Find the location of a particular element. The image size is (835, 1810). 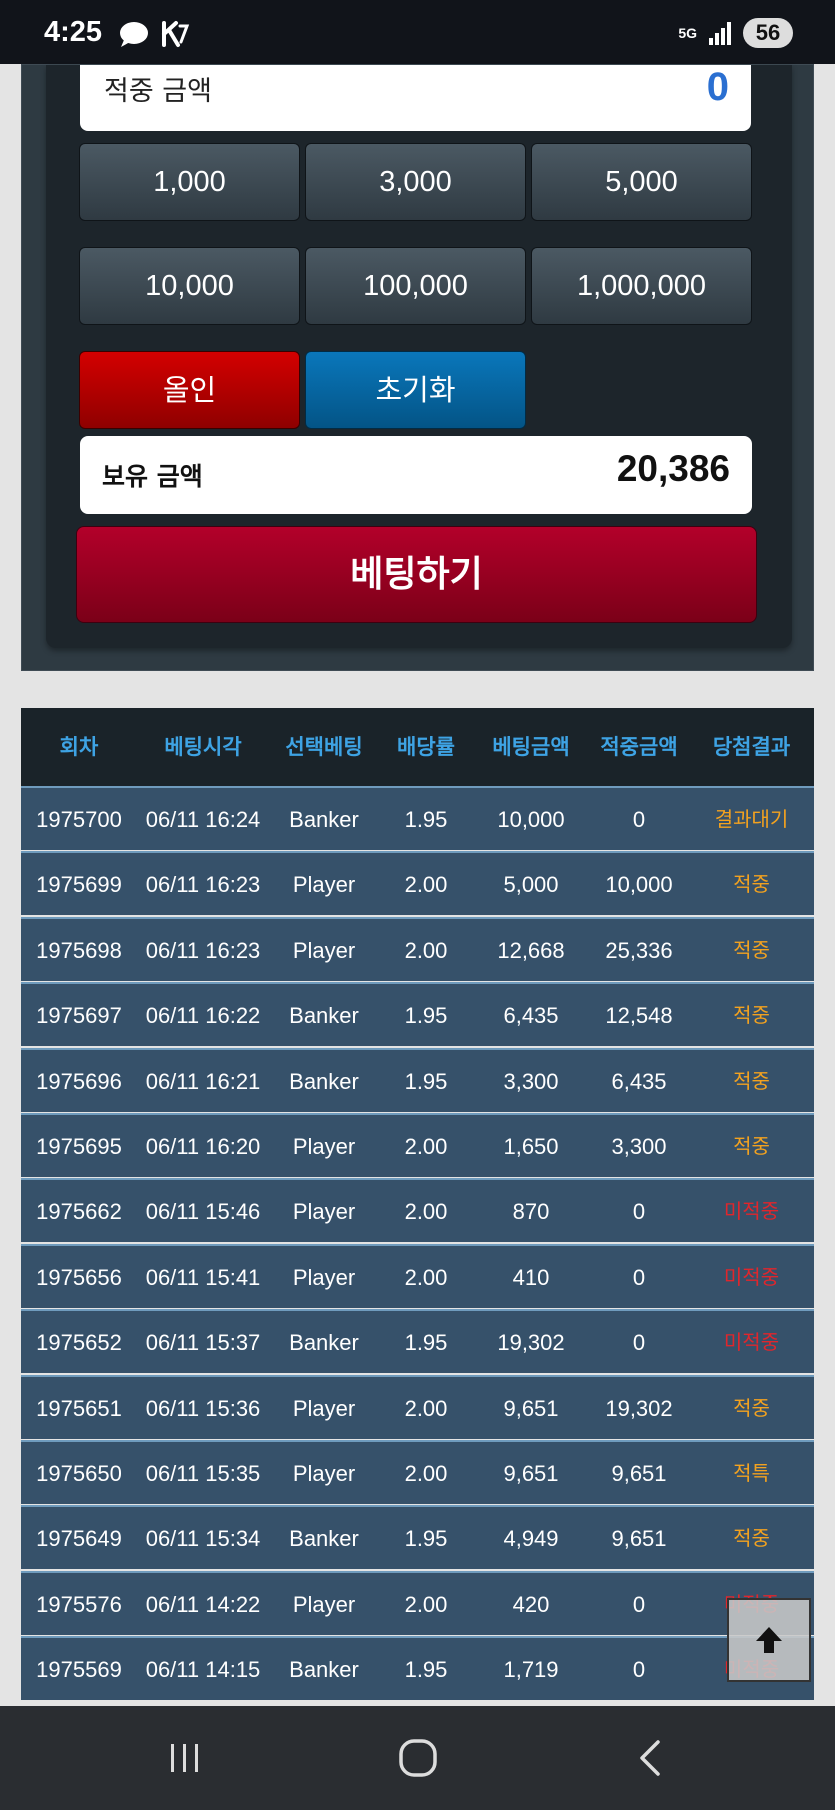

cell-bet-amount: 9,651 is located at coordinates (531, 1473).